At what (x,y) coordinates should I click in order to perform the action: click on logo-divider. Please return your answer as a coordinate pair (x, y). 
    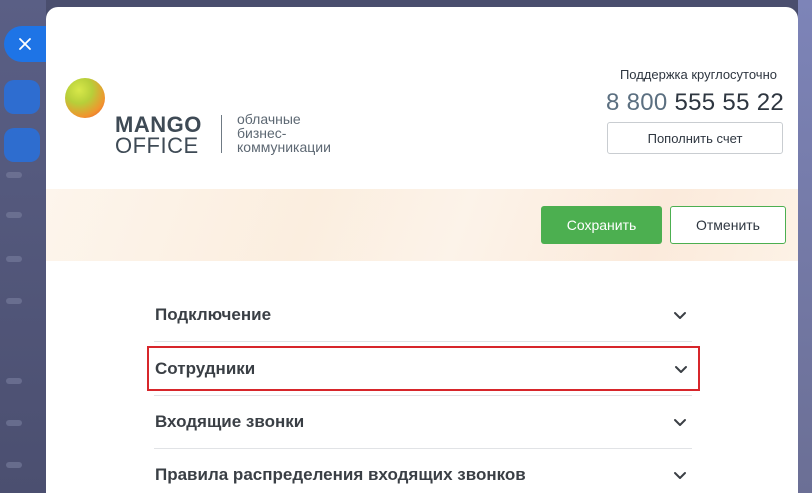
    Looking at the image, I should click on (221, 134).